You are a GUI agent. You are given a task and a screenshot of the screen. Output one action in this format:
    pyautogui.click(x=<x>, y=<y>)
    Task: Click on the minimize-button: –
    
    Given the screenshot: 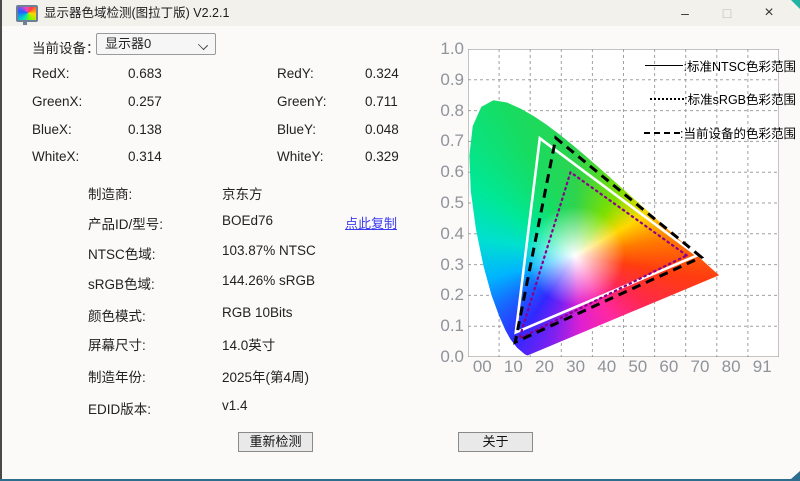 What is the action you would take?
    pyautogui.click(x=685, y=13)
    